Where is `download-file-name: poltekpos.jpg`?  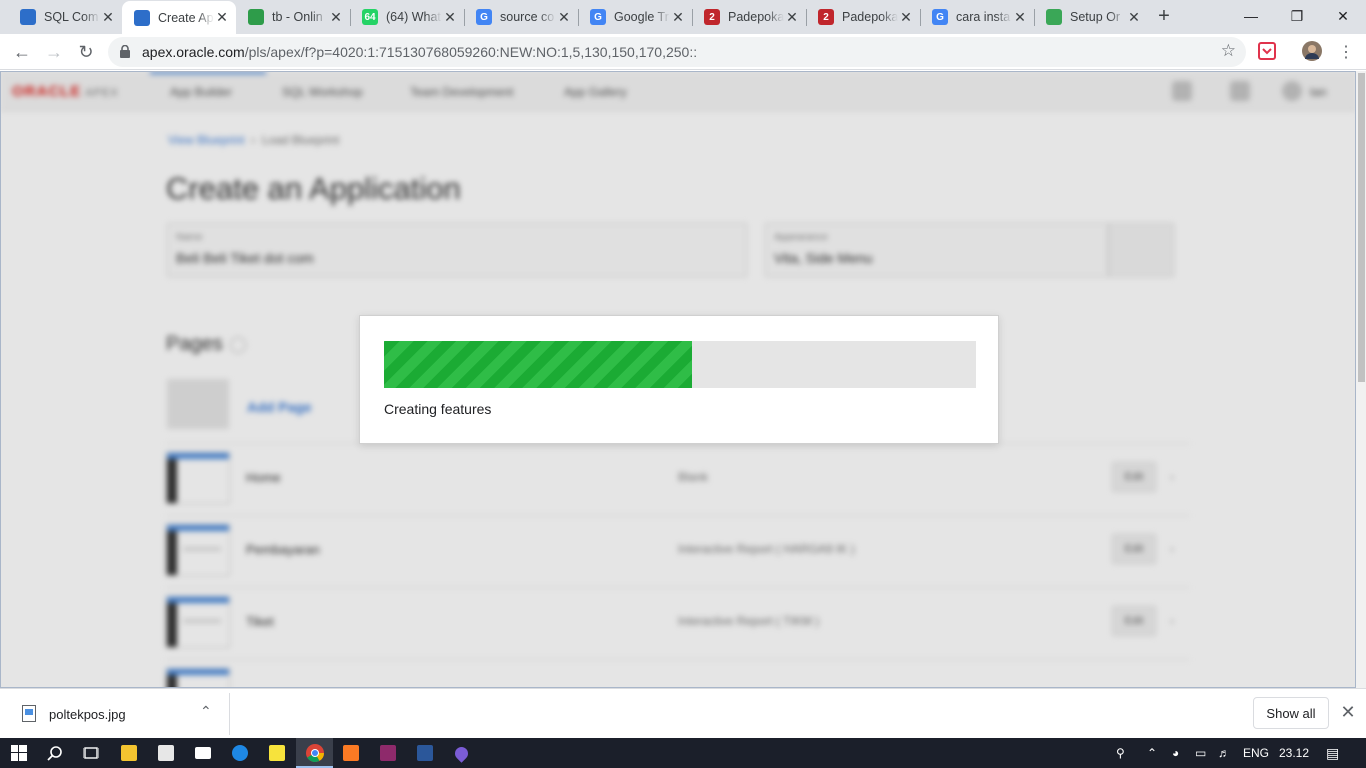 download-file-name: poltekpos.jpg is located at coordinates (87, 714).